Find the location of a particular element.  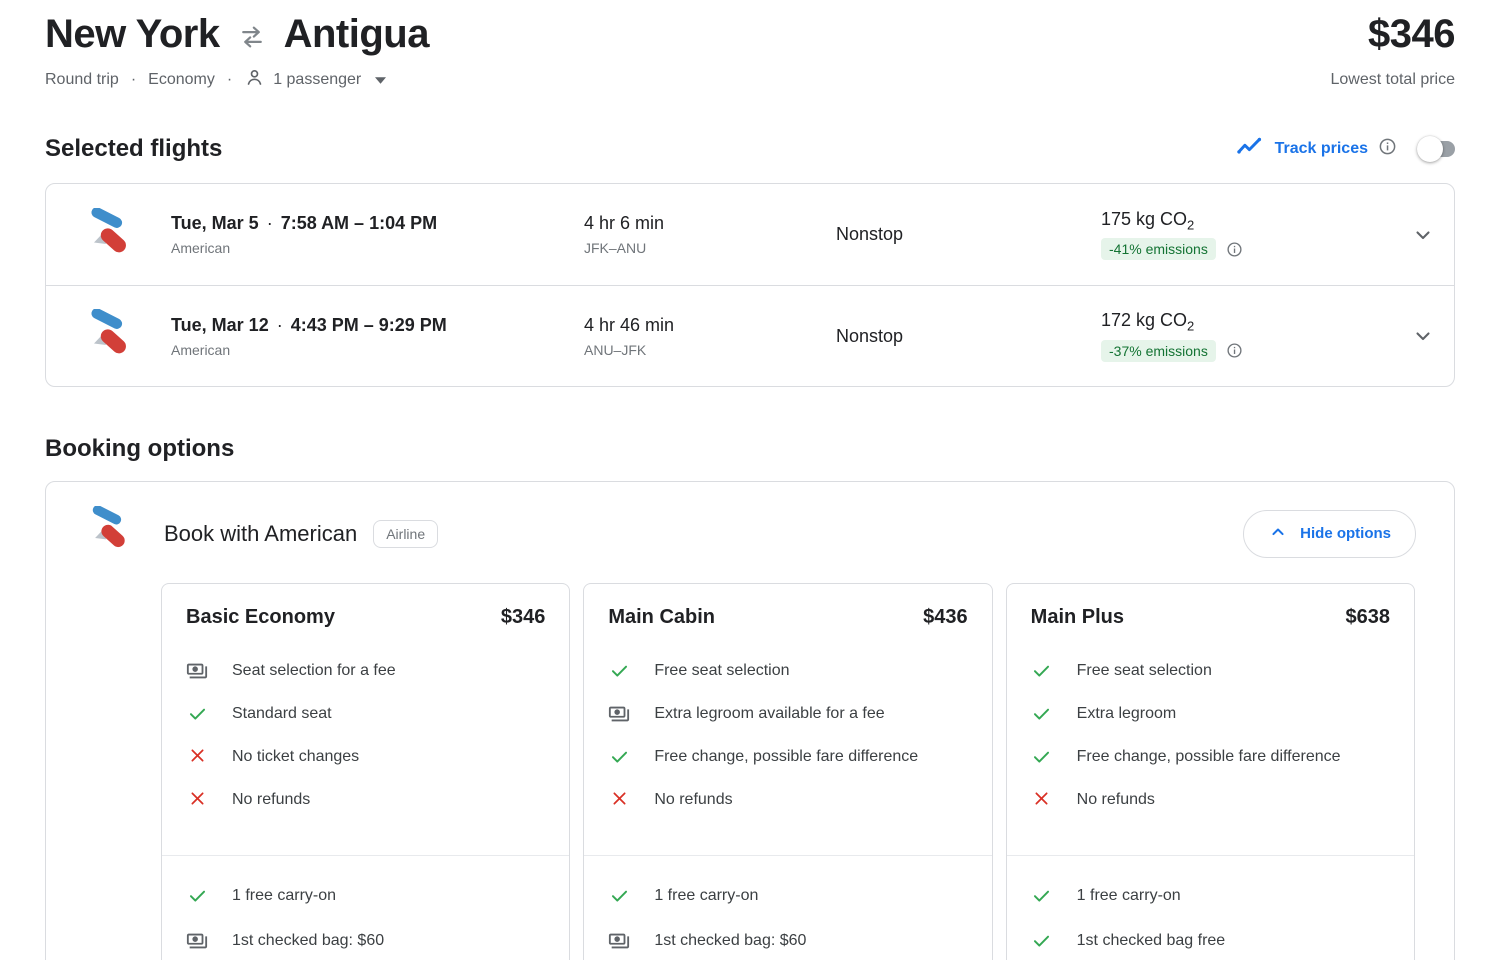

page-header: New York Antigua $346 is located at coordinates (750, 34).